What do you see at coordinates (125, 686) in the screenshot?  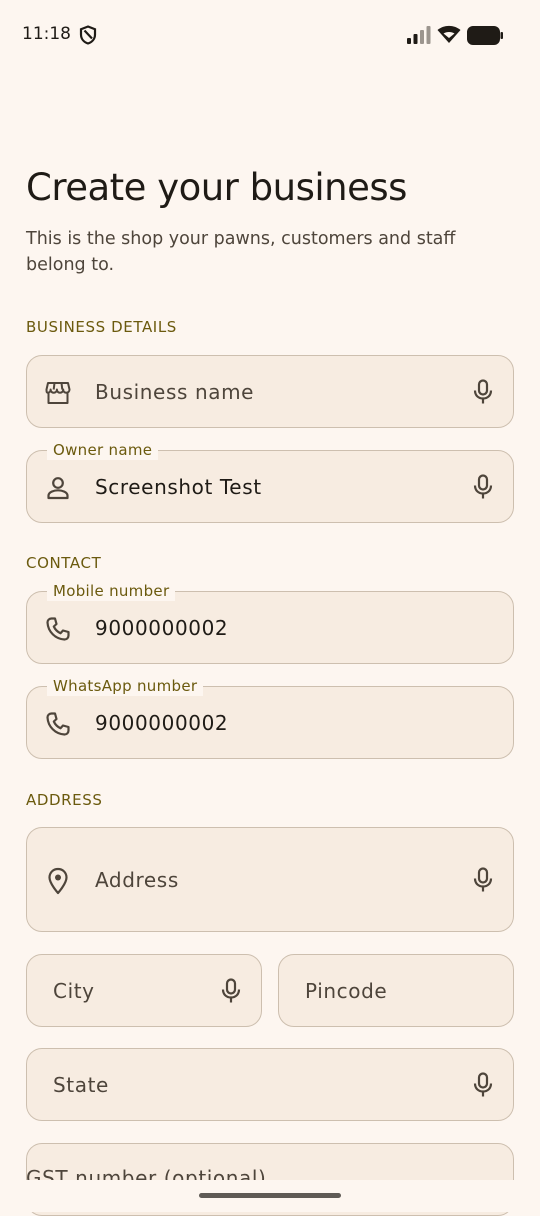 I see `whatsapp-number-label: WhatsApp number` at bounding box center [125, 686].